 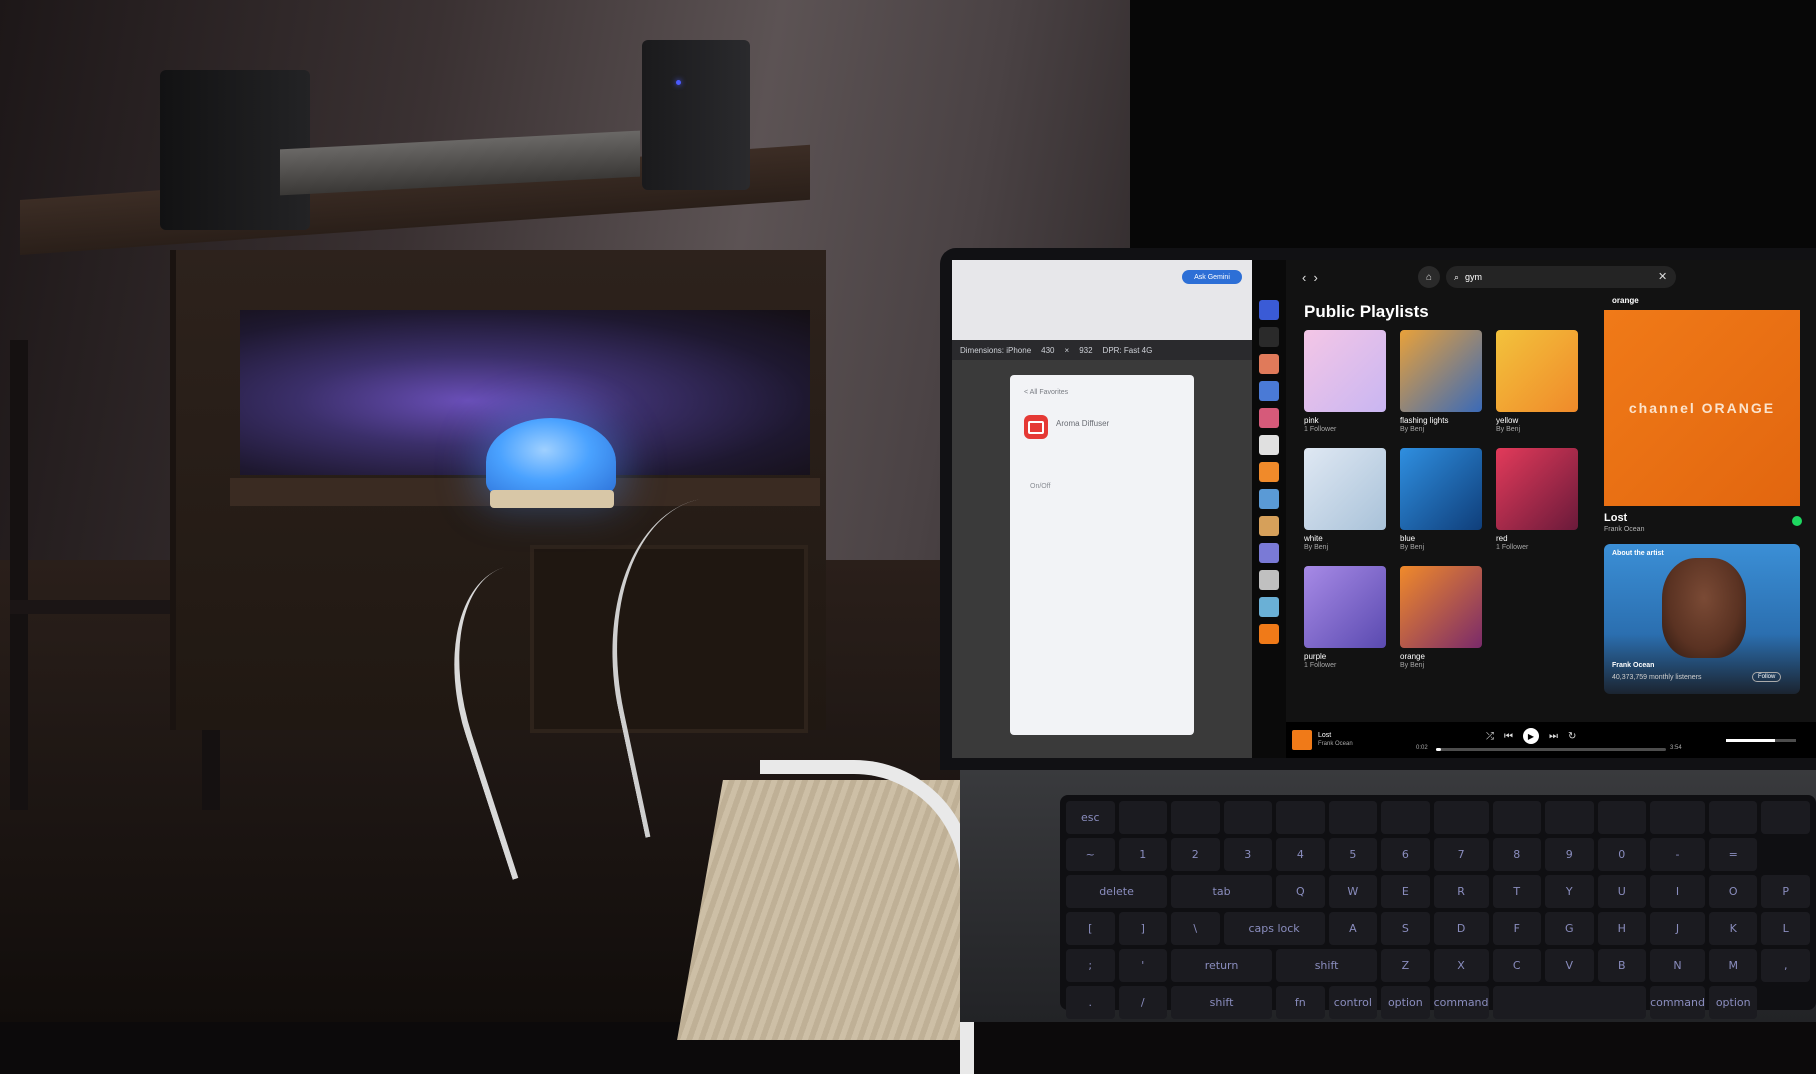 What do you see at coordinates (1212, 277) in the screenshot?
I see `ask-gemini-button: Ask Gemini` at bounding box center [1212, 277].